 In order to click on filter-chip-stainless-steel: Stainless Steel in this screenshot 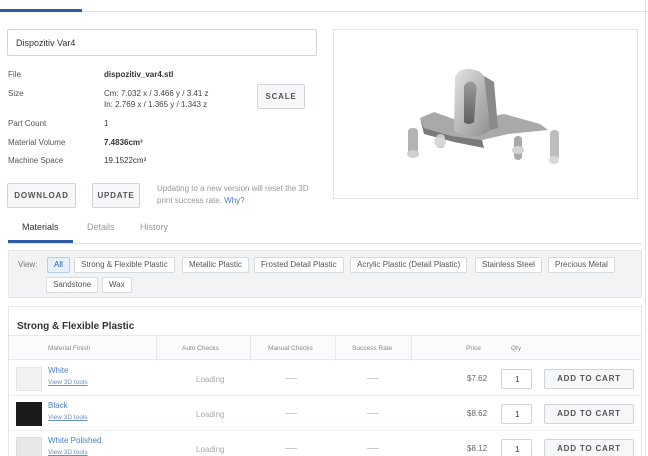, I will do `click(508, 265)`.